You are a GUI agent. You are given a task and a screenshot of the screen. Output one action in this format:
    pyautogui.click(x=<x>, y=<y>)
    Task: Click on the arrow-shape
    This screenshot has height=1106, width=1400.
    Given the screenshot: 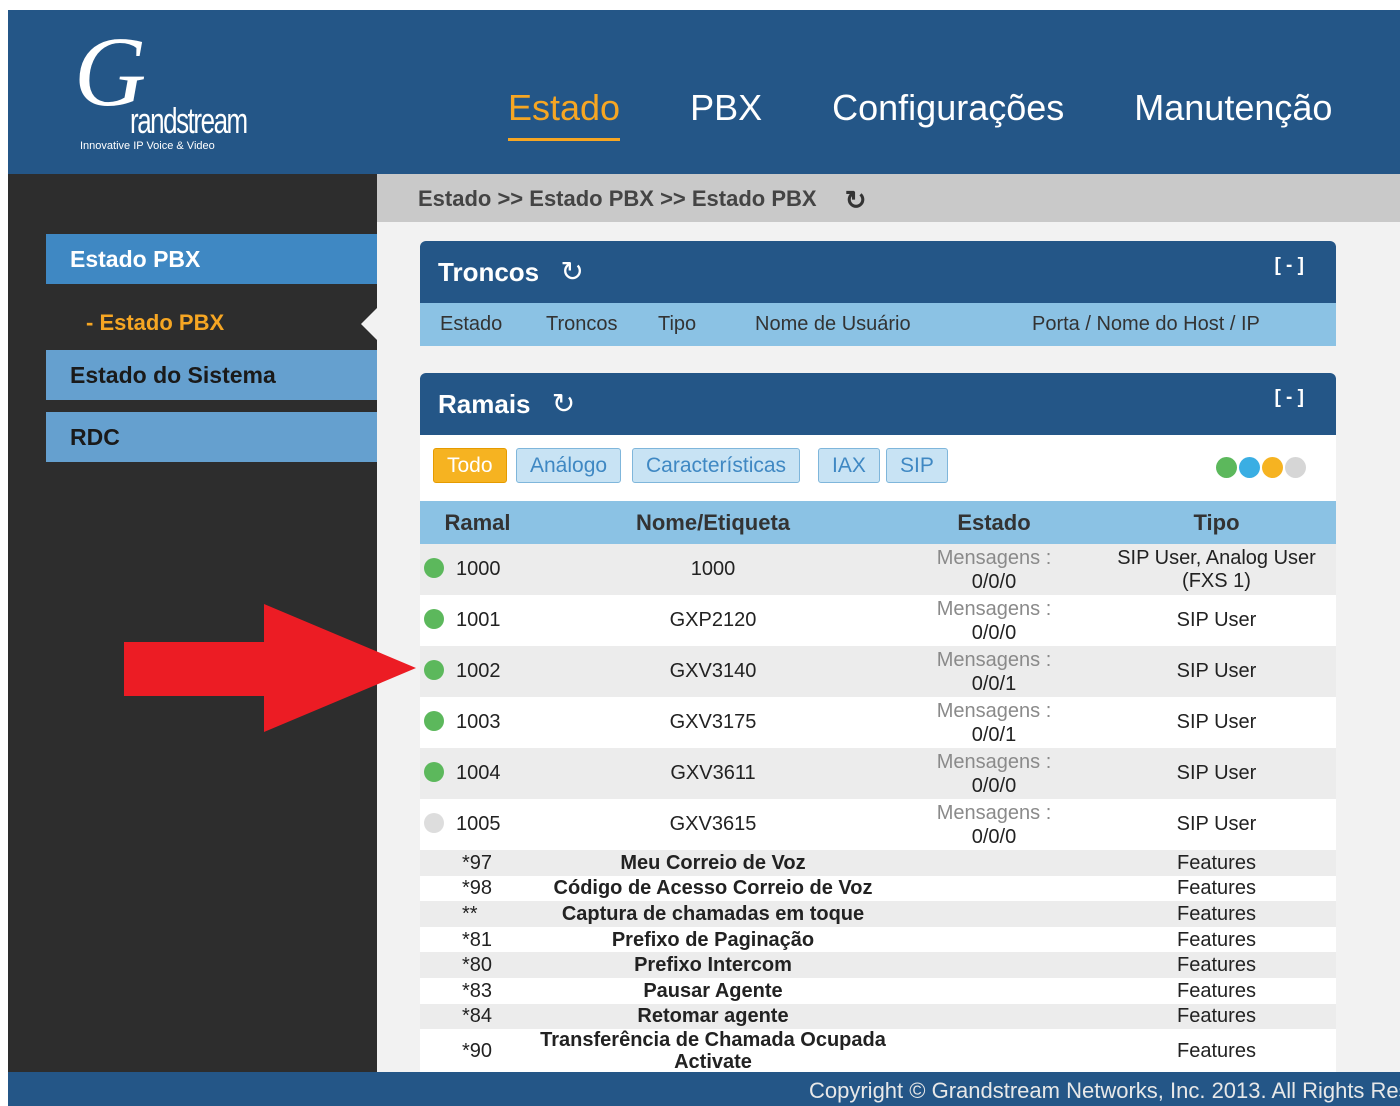 What is the action you would take?
    pyautogui.click(x=270, y=668)
    